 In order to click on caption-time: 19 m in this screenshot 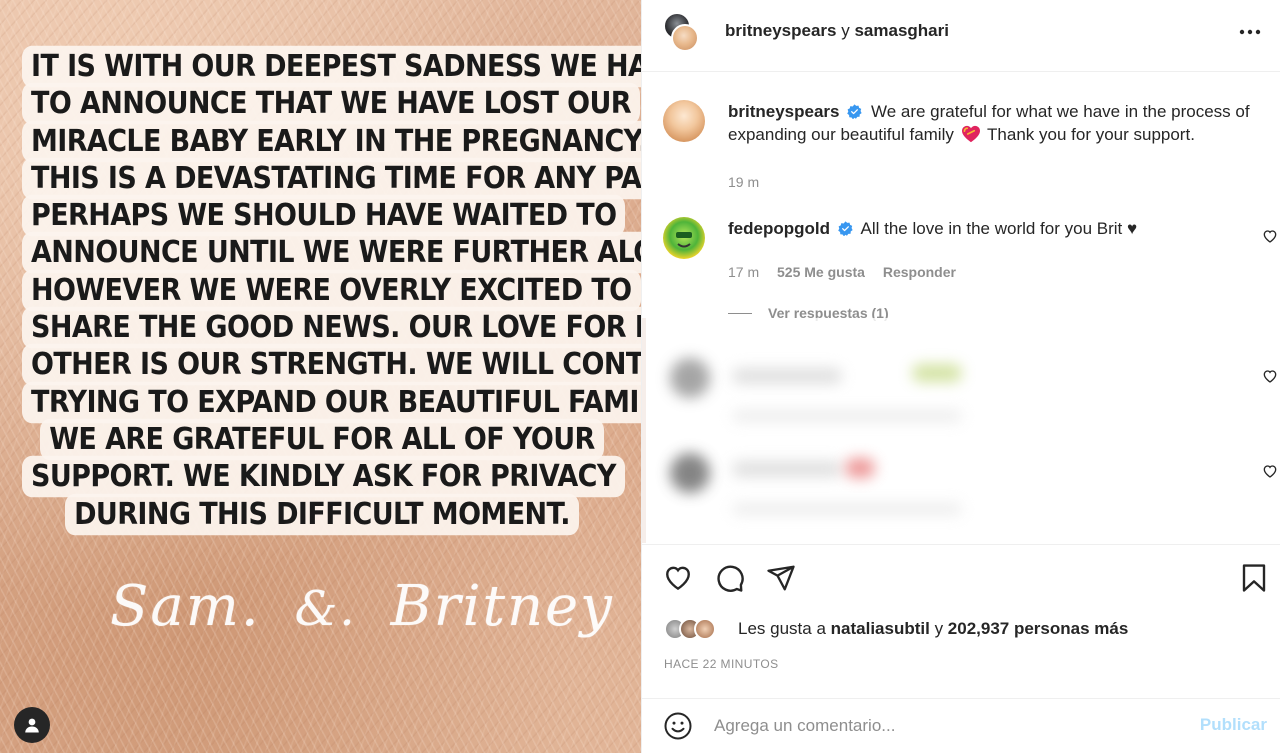, I will do `click(743, 182)`.